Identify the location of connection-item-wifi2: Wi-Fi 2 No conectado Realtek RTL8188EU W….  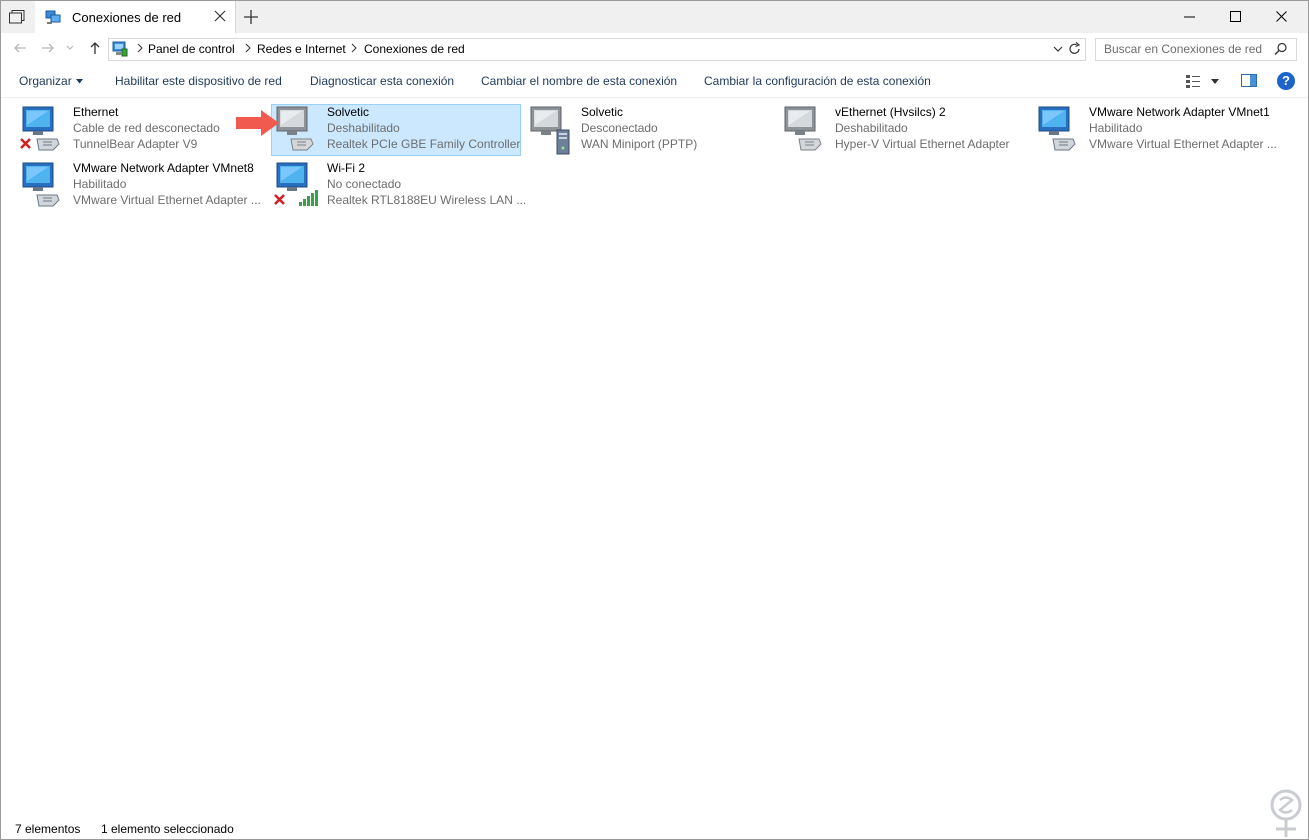
(398, 186).